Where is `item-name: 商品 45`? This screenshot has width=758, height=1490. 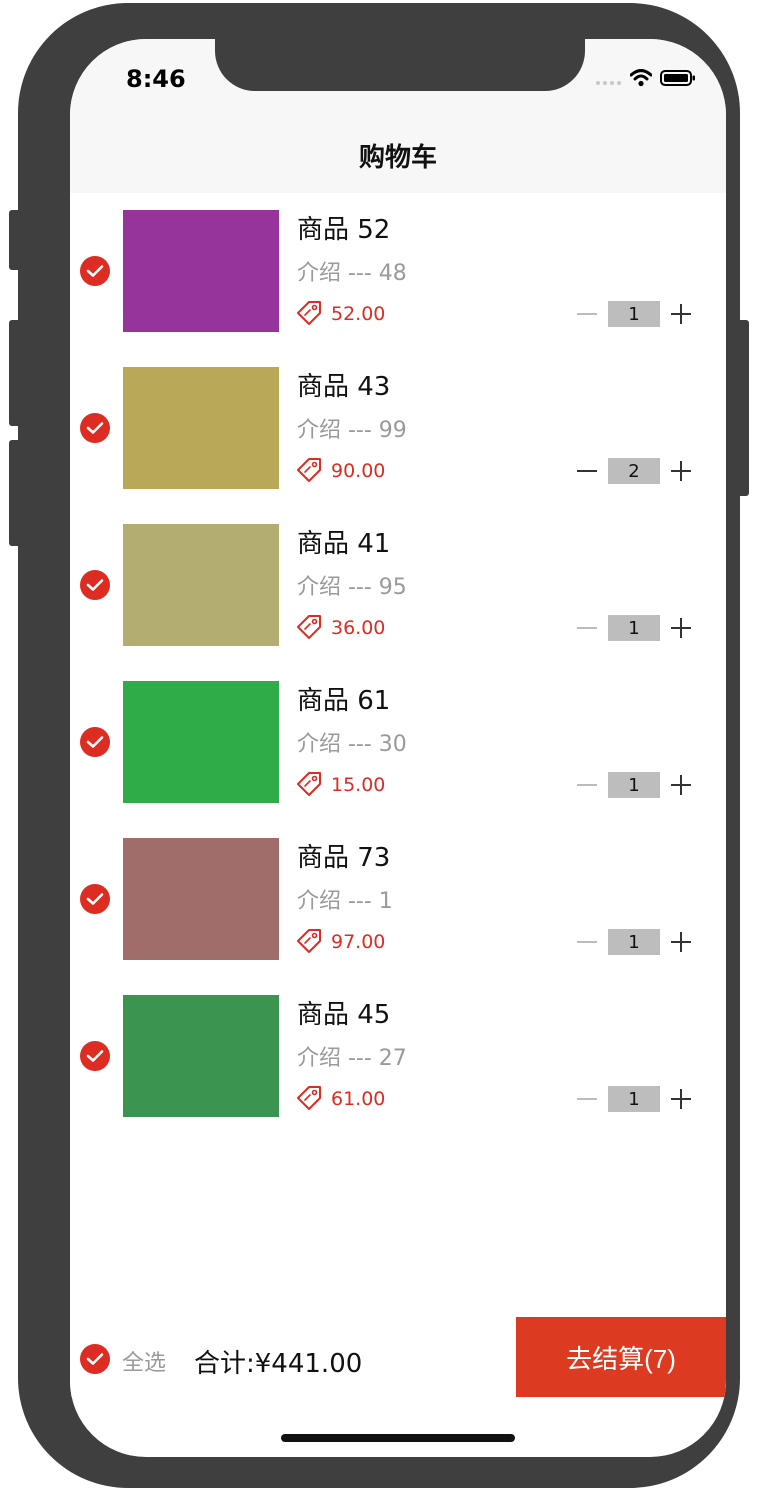
item-name: 商品 45 is located at coordinates (344, 1015).